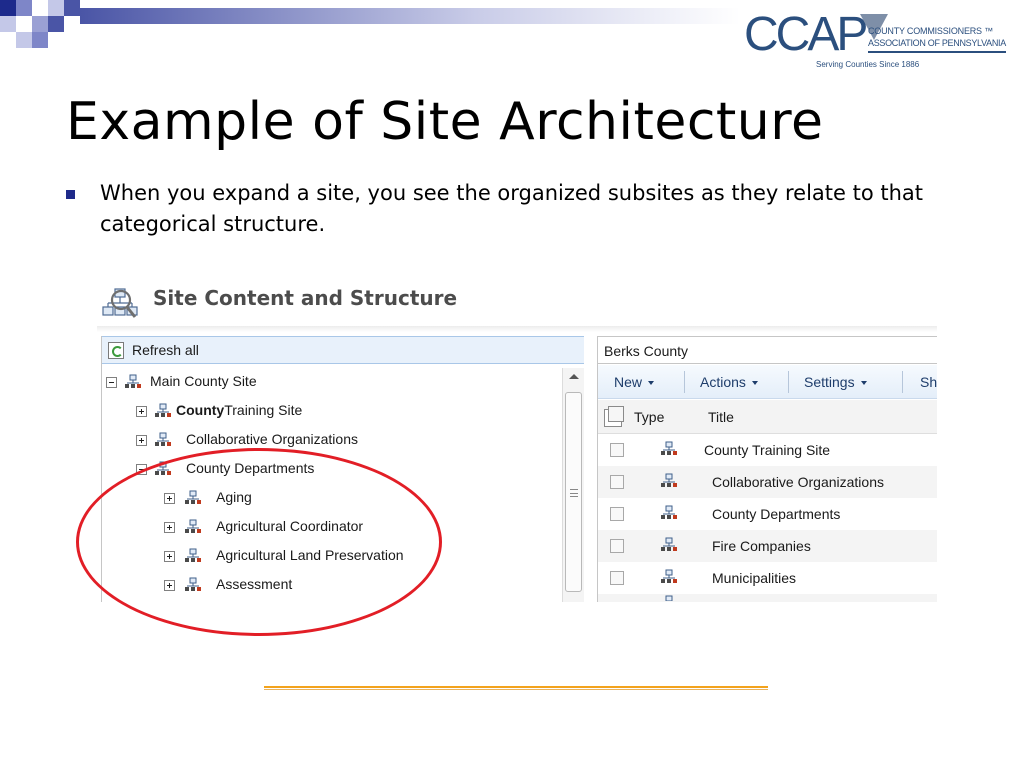  I want to click on new-menu-button: New, so click(634, 382).